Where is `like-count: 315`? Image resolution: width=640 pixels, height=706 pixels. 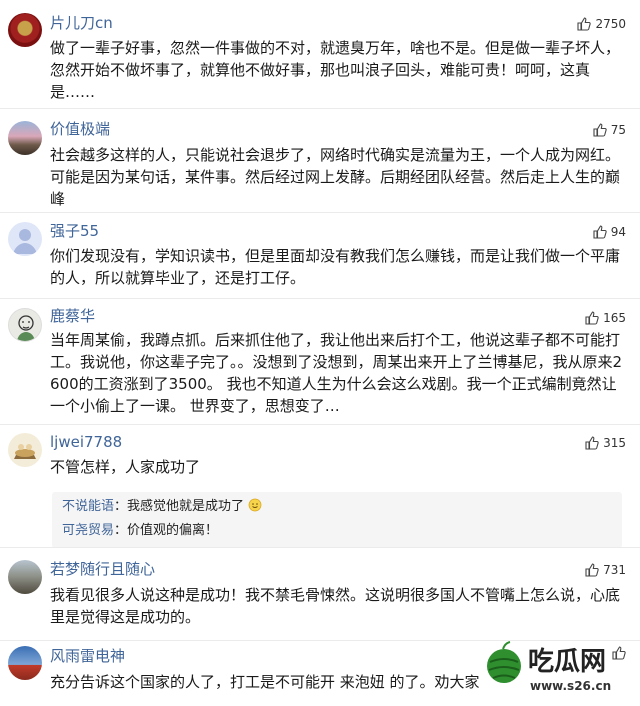 like-count: 315 is located at coordinates (614, 443).